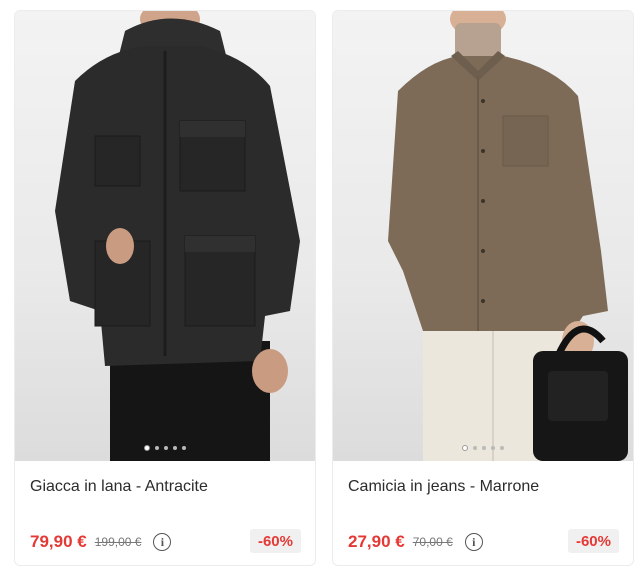 The height and width of the screenshot is (569, 640). I want to click on sale-price: 79,90 €, so click(58, 541).